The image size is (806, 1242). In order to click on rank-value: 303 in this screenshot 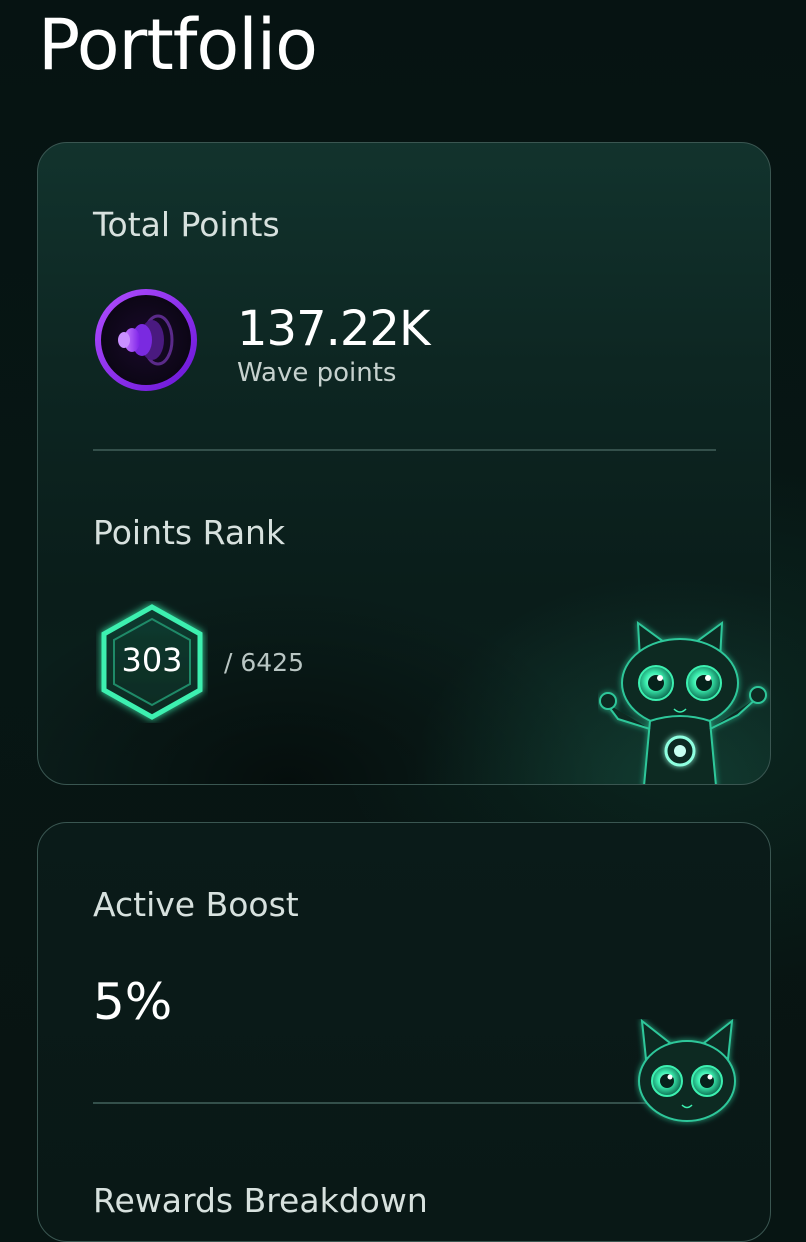, I will do `click(152, 660)`.